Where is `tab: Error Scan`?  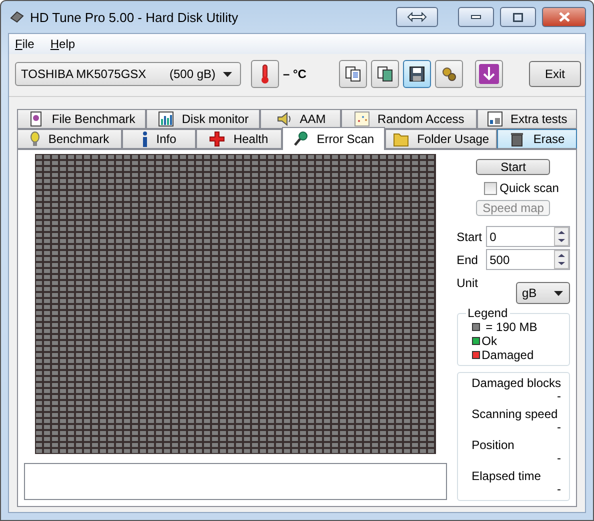 tab: Error Scan is located at coordinates (334, 138).